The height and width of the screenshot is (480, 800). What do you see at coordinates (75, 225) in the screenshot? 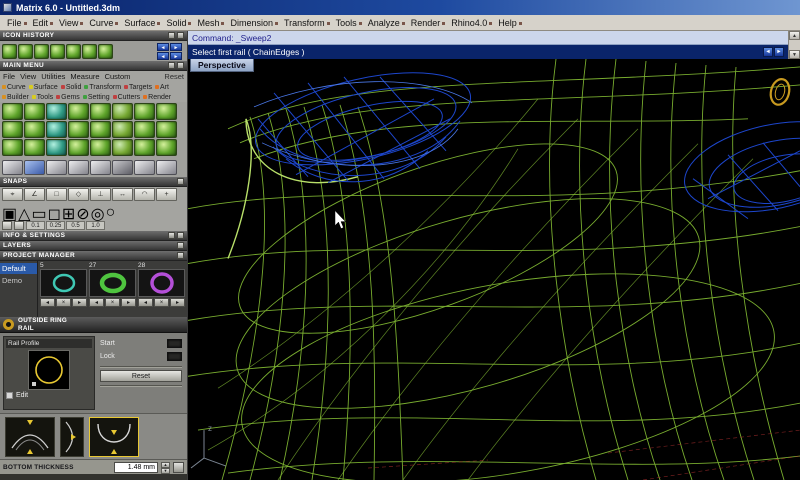
I see `snap-increment-value: 0.5` at bounding box center [75, 225].